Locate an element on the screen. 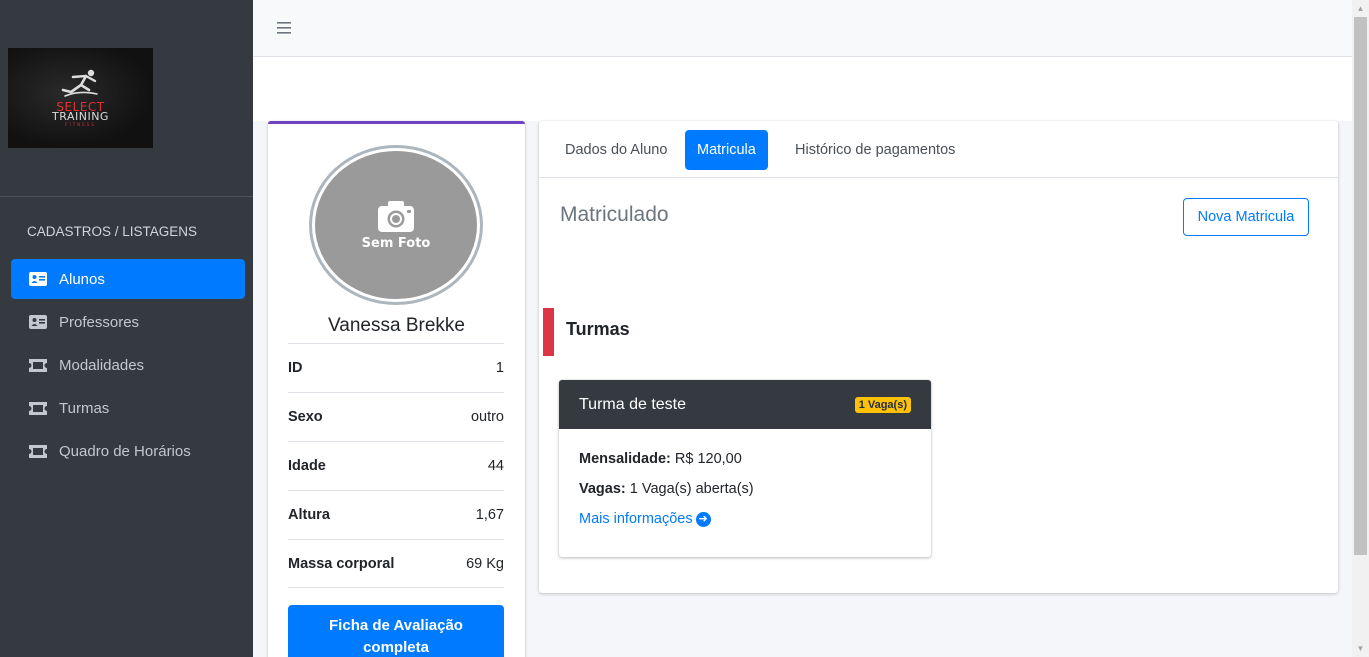 This screenshot has height=657, width=1369. sidebar-item-modalidades: Modalidades is located at coordinates (128, 365).